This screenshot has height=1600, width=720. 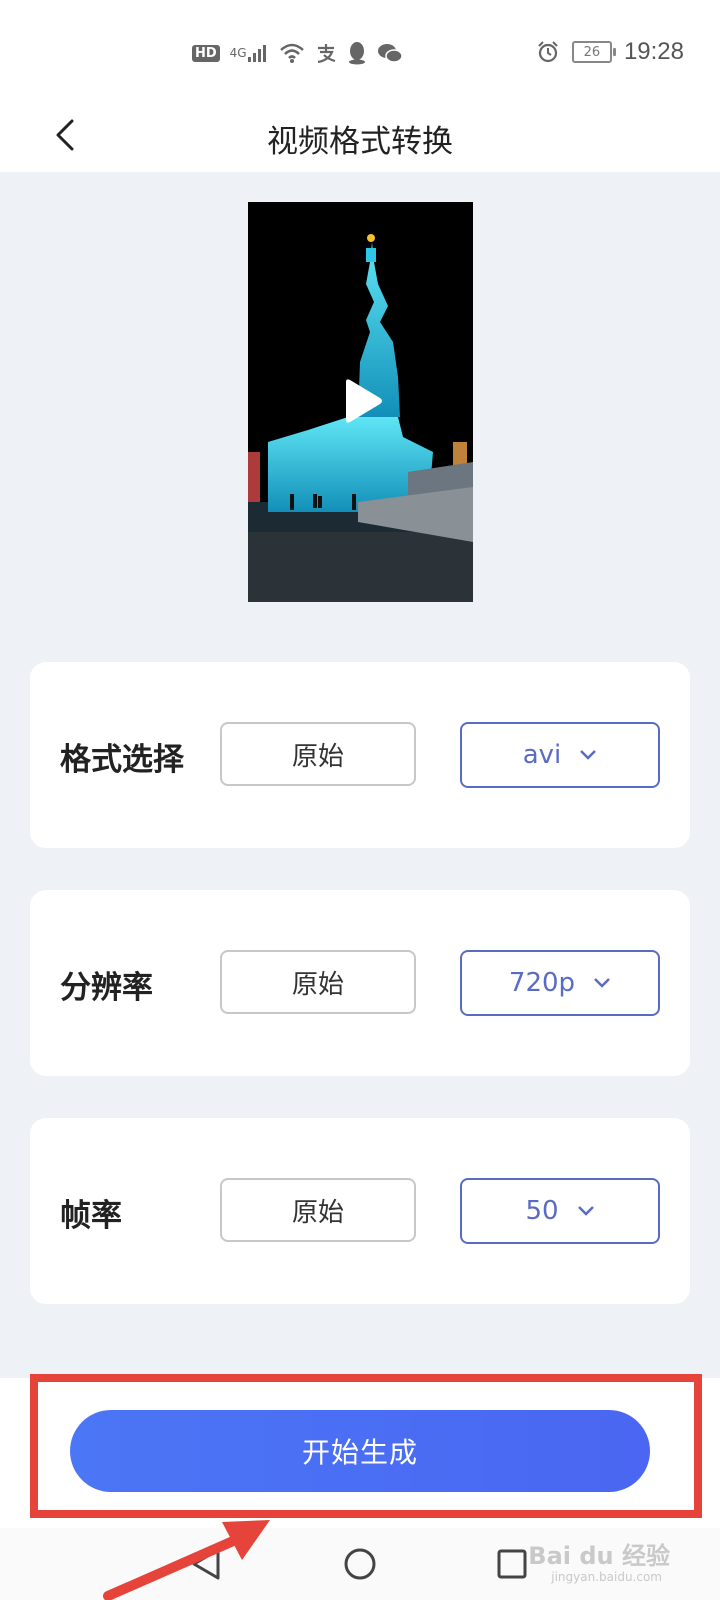 I want to click on status-bar: HD 4G 26 19:28, so click(x=360, y=50).